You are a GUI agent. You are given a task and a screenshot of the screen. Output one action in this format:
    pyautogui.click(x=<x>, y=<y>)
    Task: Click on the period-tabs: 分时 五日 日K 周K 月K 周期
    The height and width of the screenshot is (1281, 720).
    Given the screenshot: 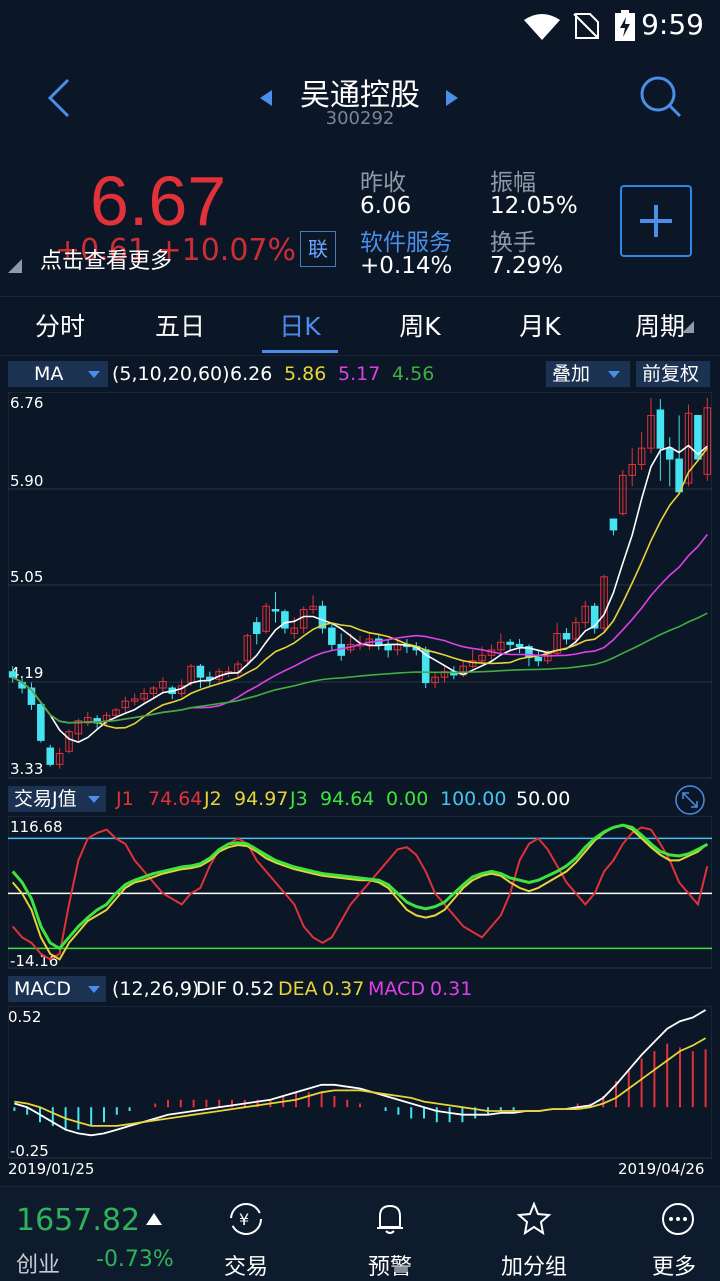 What is the action you would take?
    pyautogui.click(x=360, y=326)
    